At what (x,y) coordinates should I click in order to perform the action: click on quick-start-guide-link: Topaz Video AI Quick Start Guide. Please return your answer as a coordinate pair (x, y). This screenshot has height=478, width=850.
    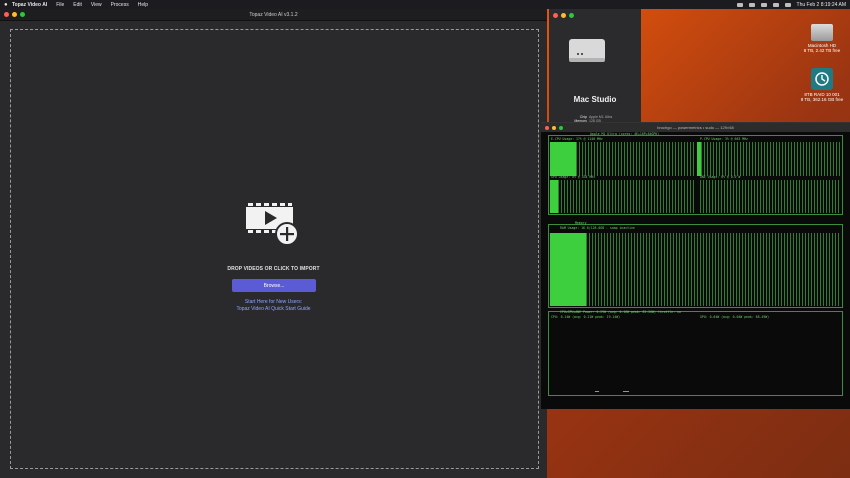
    Looking at the image, I should click on (273, 309).